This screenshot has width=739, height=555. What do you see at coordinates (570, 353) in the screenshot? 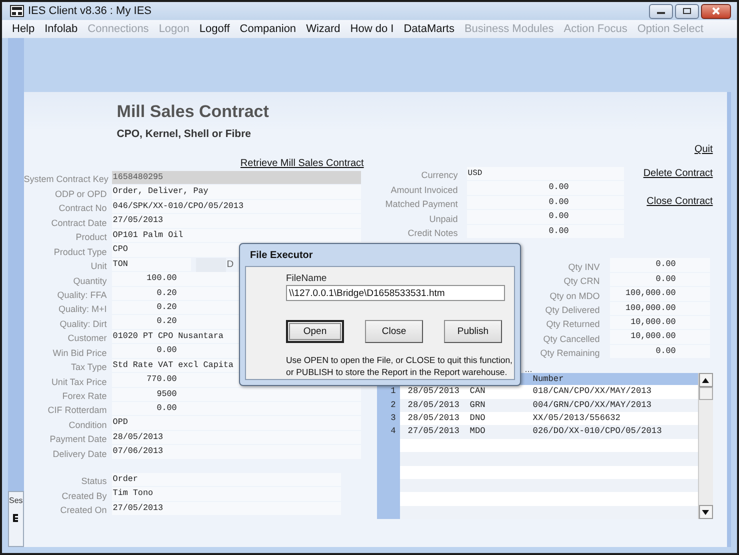
I see `field-label: Qty Remaining` at bounding box center [570, 353].